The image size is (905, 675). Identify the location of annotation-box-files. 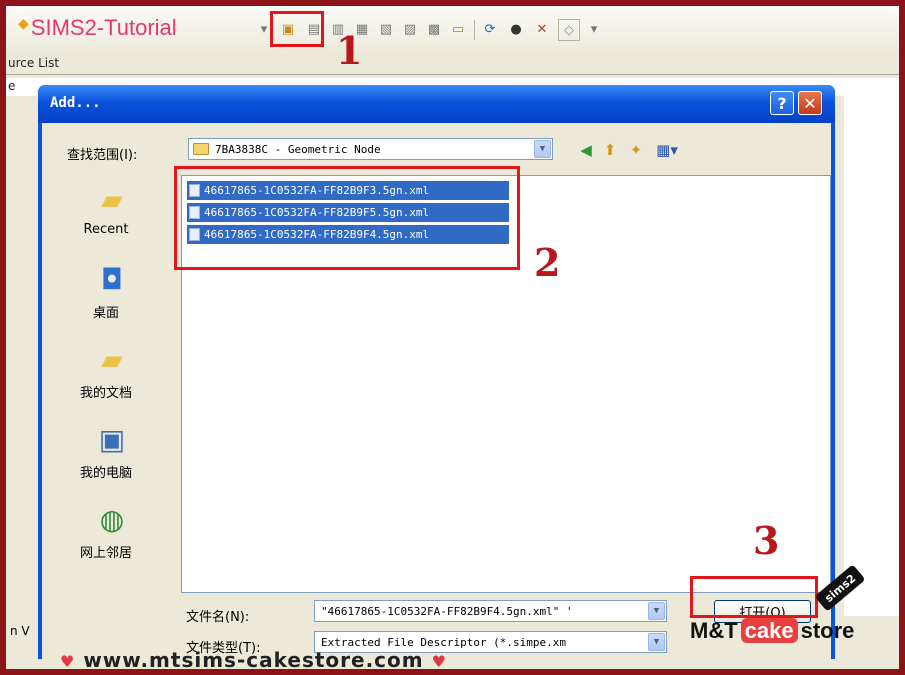
(347, 218).